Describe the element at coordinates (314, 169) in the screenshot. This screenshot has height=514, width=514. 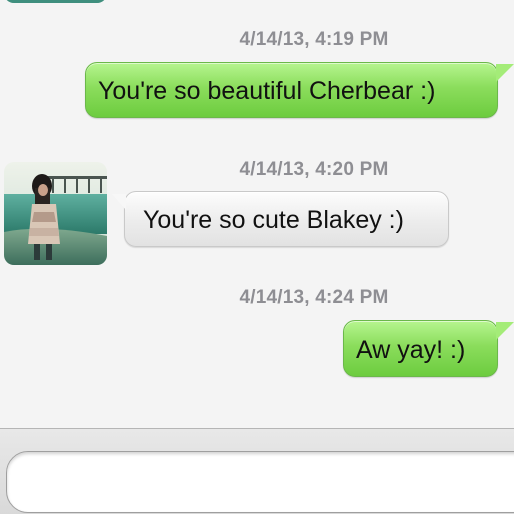
I see `message-timestamp: 4/14/13, 4:20 PM` at that location.